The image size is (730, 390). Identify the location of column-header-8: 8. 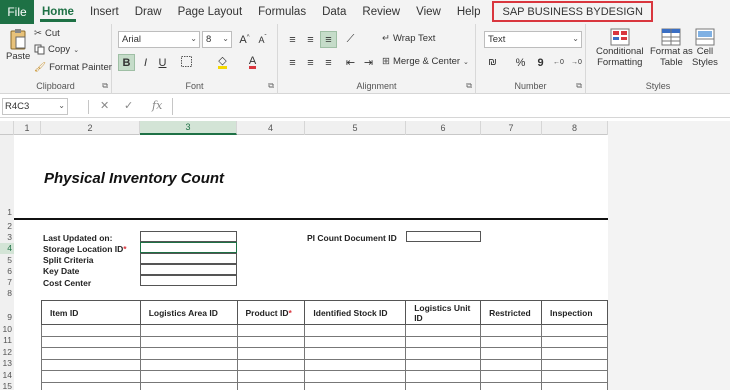
(575, 128).